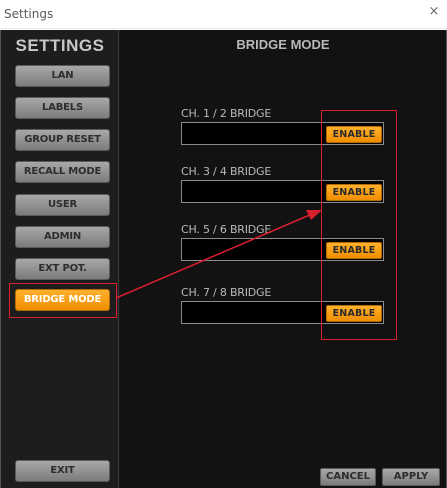  What do you see at coordinates (223, 14) in the screenshot?
I see `title-bar: Settings ×` at bounding box center [223, 14].